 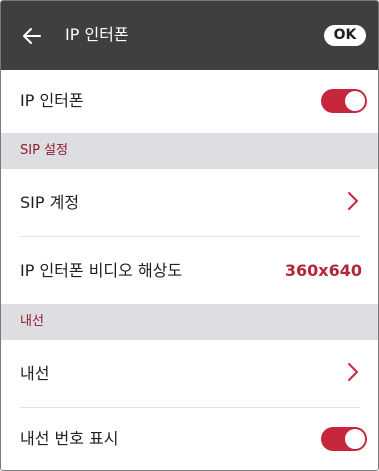 What do you see at coordinates (189, 202) in the screenshot?
I see `sip-account-row: SIP 계정` at bounding box center [189, 202].